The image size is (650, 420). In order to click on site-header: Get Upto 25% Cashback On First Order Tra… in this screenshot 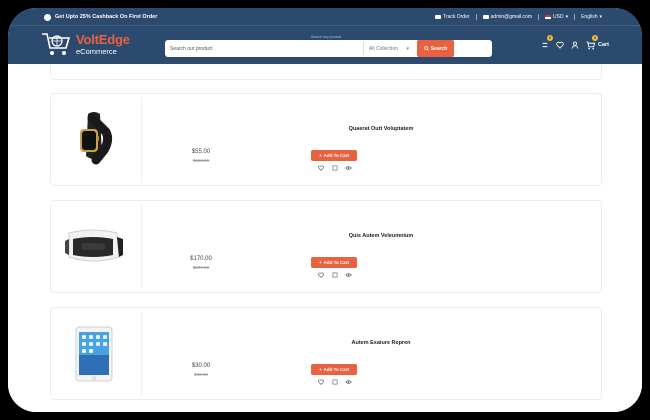, I will do `click(325, 36)`.